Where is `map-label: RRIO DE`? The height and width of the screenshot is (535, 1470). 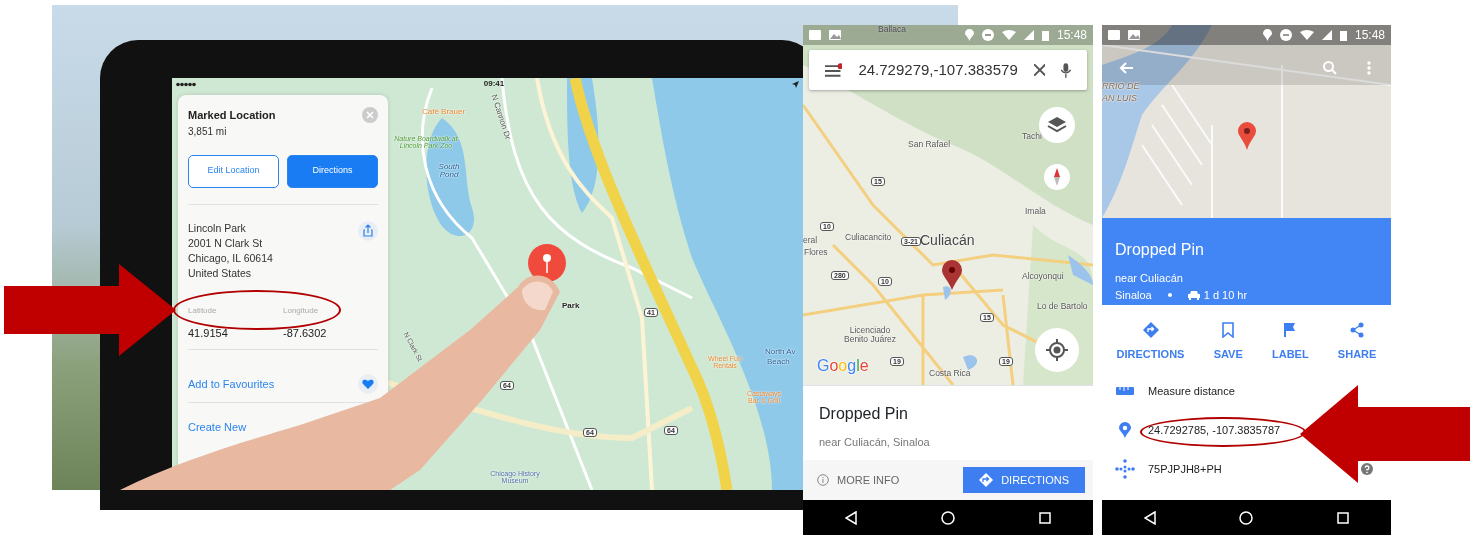
map-label: RRIO DE is located at coordinates (1121, 87).